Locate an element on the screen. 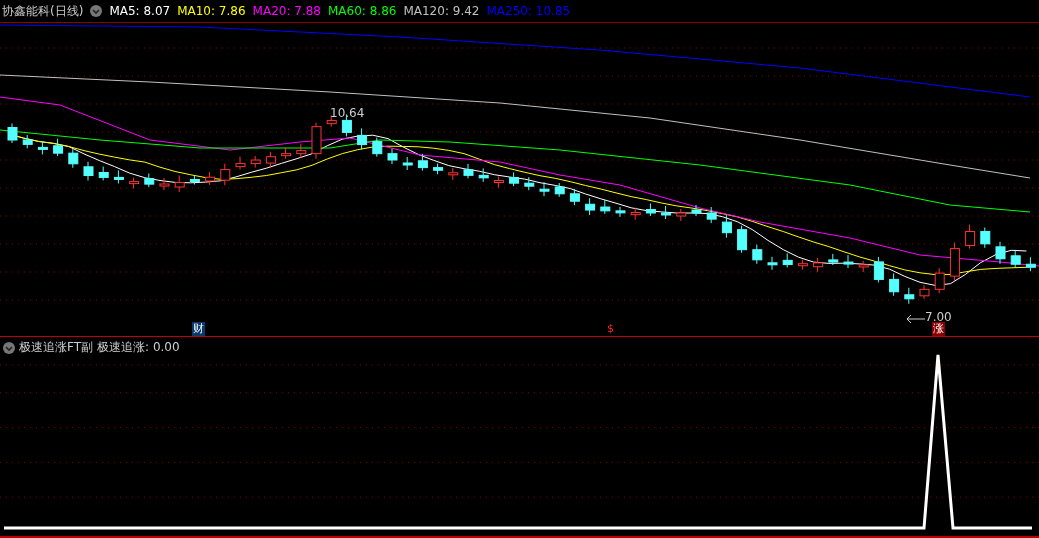 The image size is (1039, 538). moving-average-label: MA250: 10.85 is located at coordinates (528, 11).